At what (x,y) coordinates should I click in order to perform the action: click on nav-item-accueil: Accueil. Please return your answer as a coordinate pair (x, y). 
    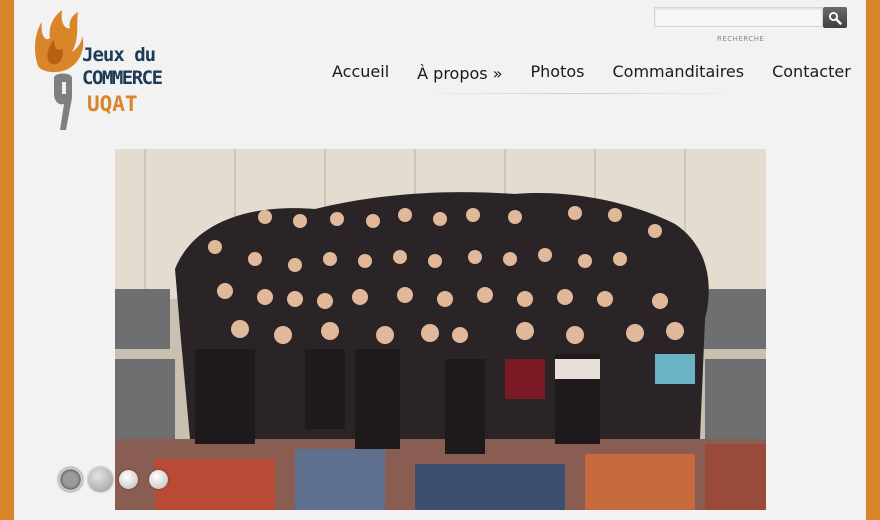
    Looking at the image, I should click on (360, 71).